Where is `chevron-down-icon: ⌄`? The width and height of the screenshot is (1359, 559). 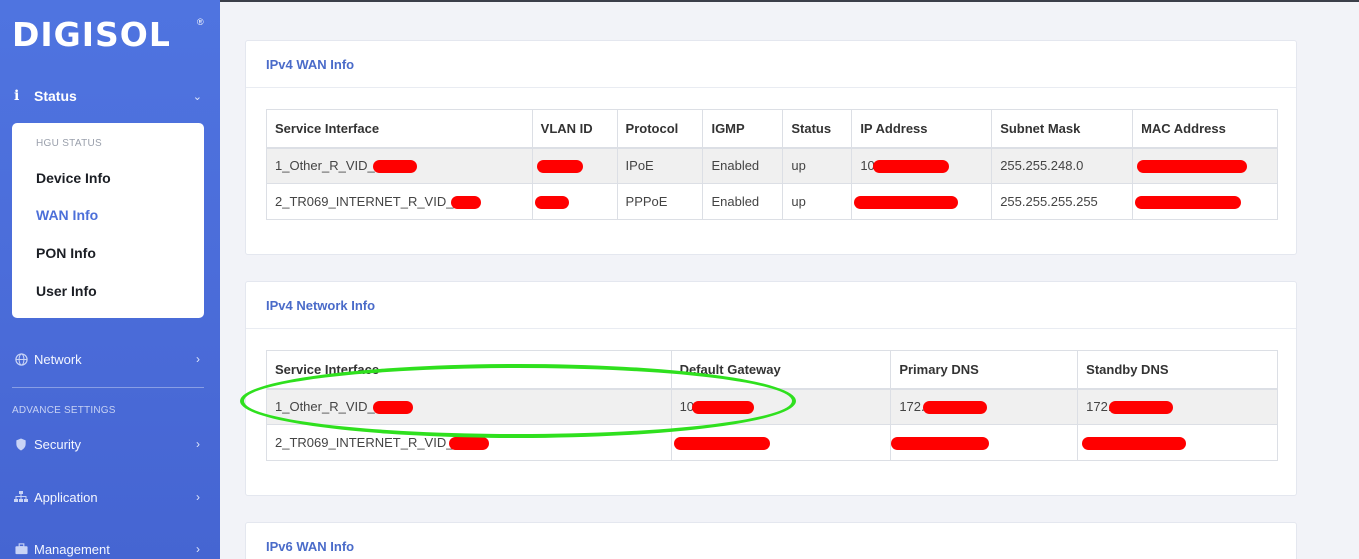
chevron-down-icon: ⌄ is located at coordinates (197, 96).